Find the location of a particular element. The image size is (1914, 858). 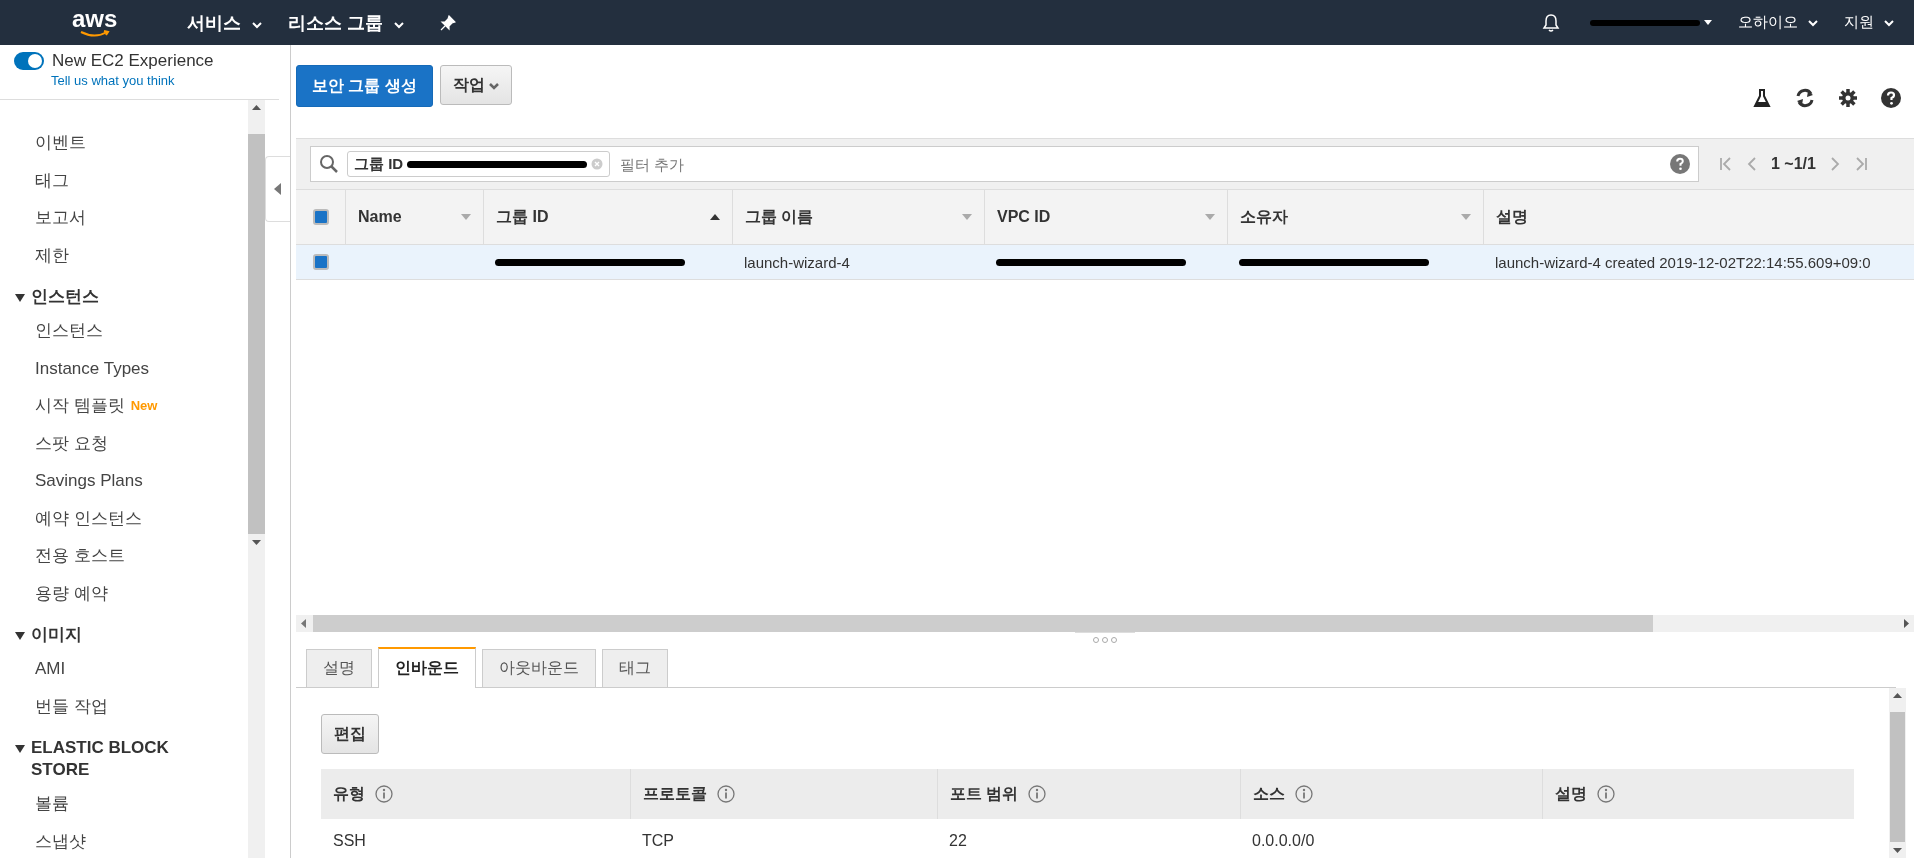

sidebar-section-title: ELASTIC BLOCK STORE is located at coordinates (116, 759).